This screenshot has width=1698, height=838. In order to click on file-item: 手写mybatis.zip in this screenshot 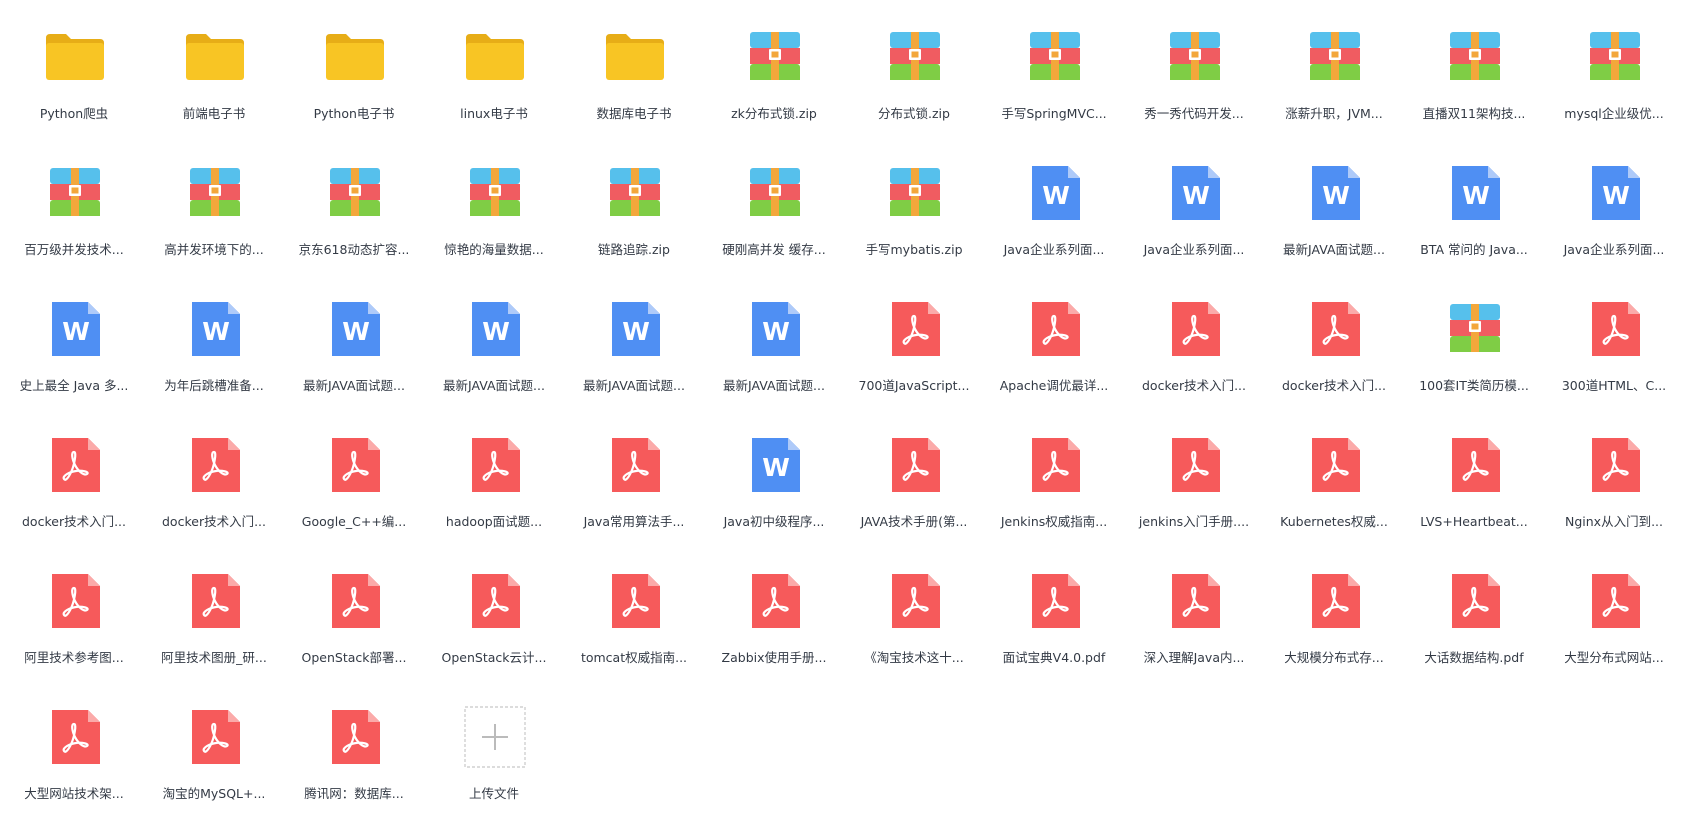, I will do `click(914, 207)`.